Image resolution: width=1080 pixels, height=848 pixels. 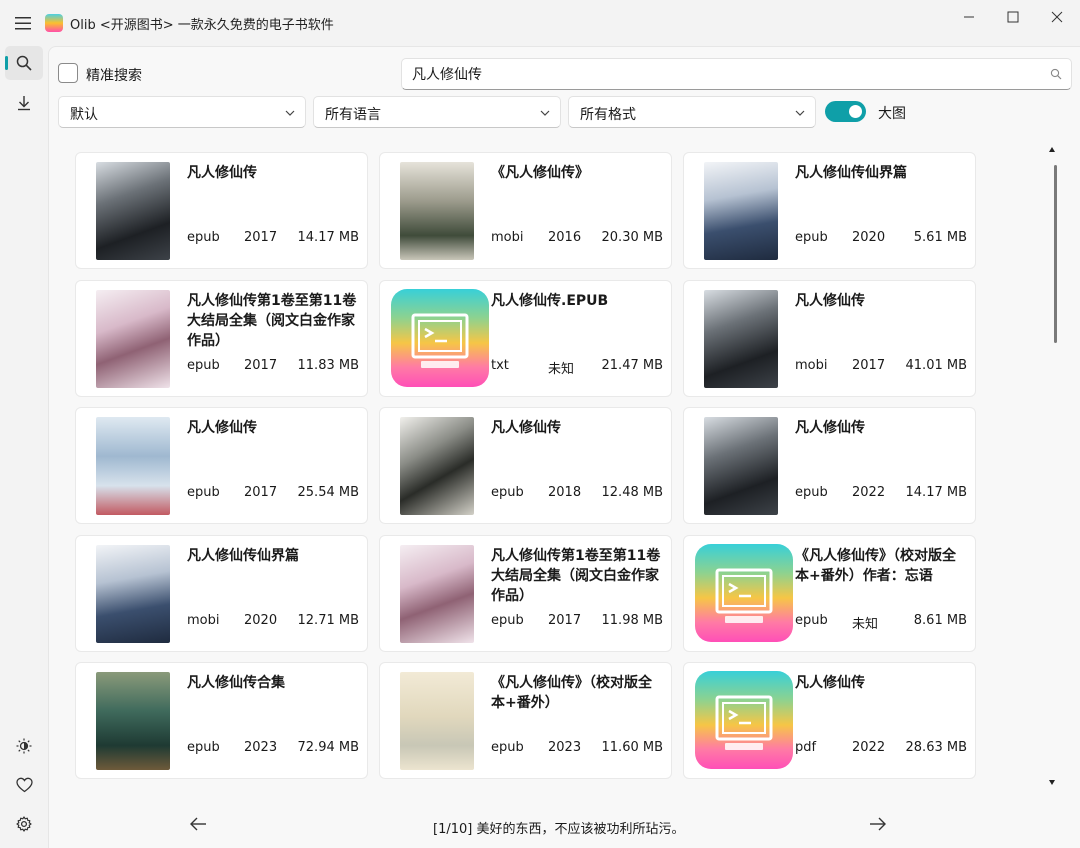 I want to click on sidebar-item-theme, so click(x=24, y=746).